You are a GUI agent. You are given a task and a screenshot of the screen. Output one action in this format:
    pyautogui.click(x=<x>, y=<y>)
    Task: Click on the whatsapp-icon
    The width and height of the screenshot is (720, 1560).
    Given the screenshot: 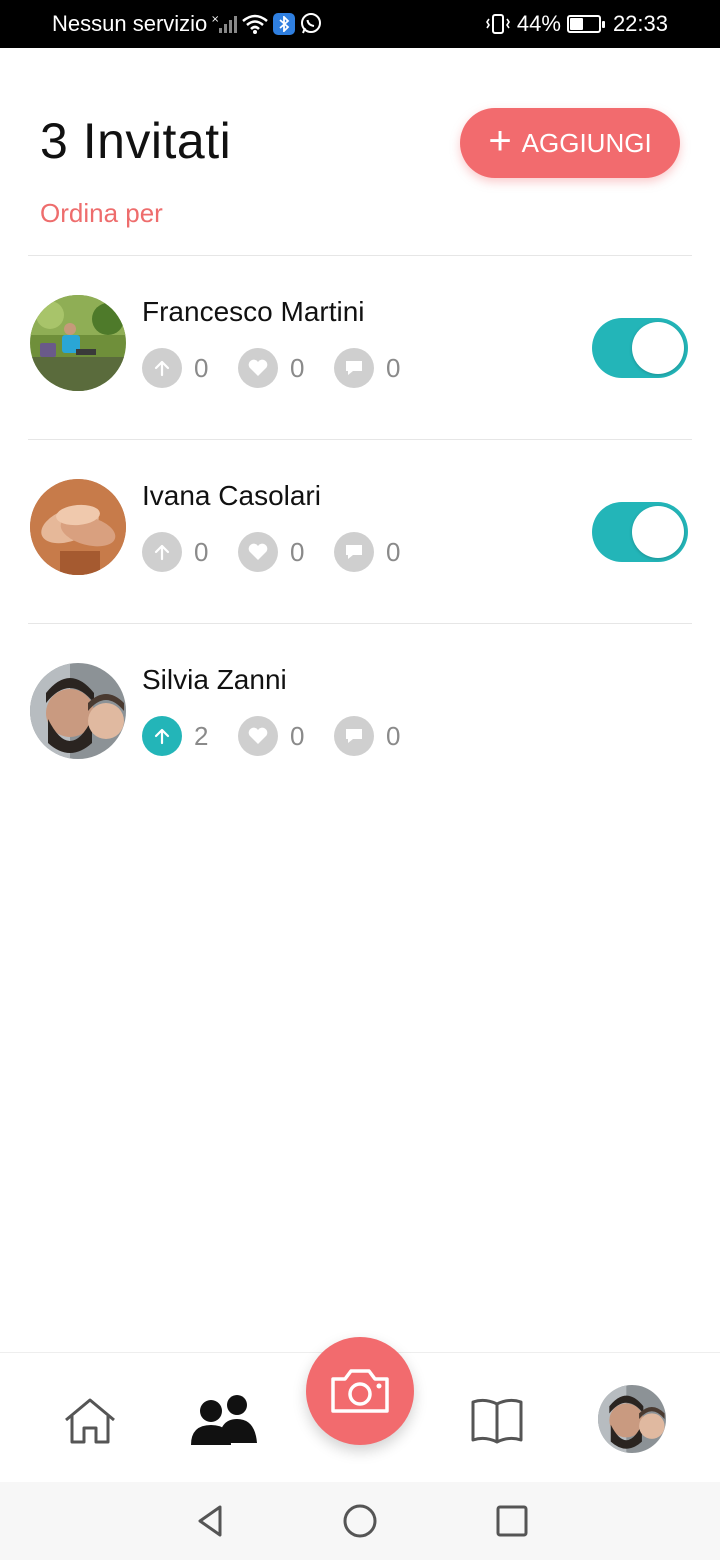 What is the action you would take?
    pyautogui.click(x=311, y=24)
    